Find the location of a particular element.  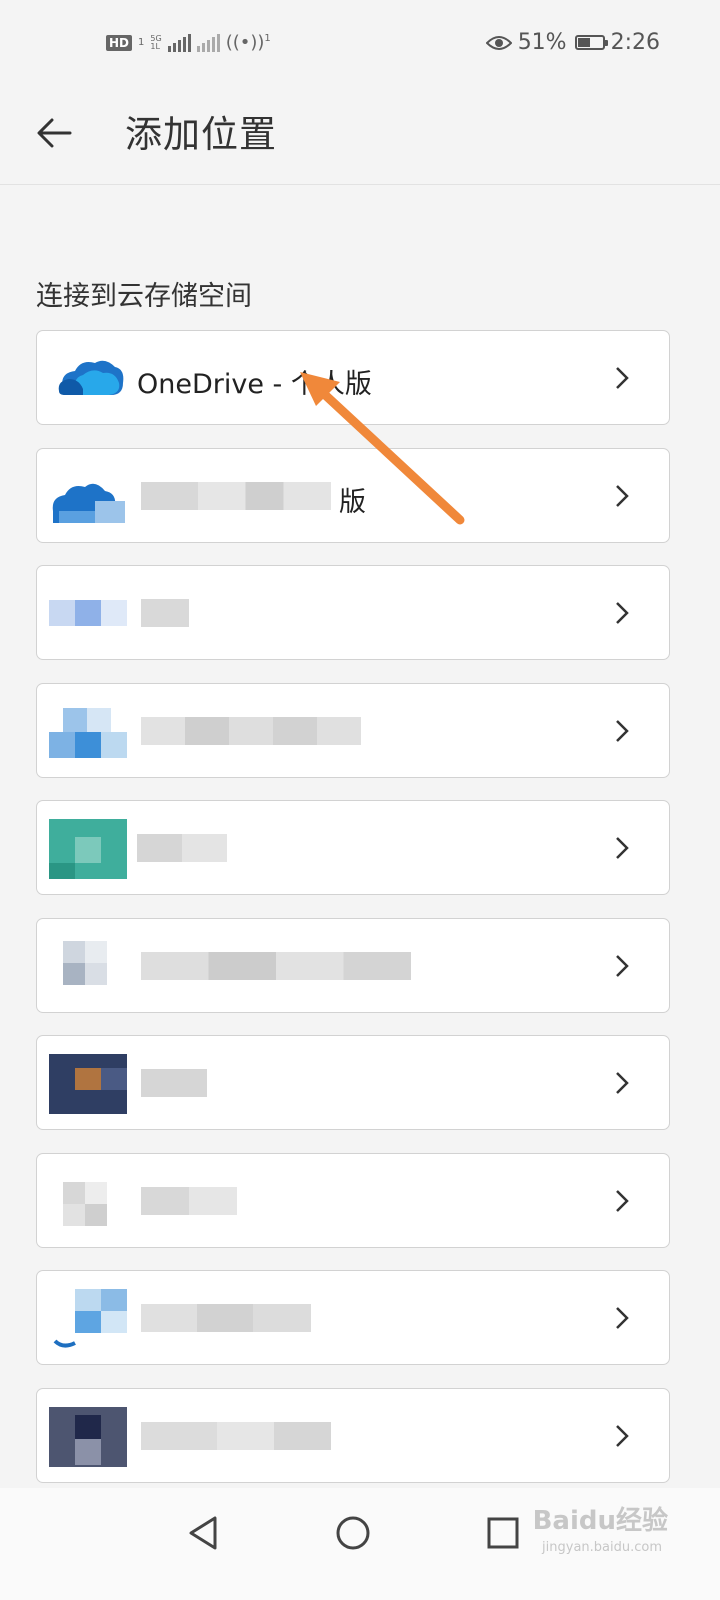

network-type: 5G 1L is located at coordinates (156, 42).